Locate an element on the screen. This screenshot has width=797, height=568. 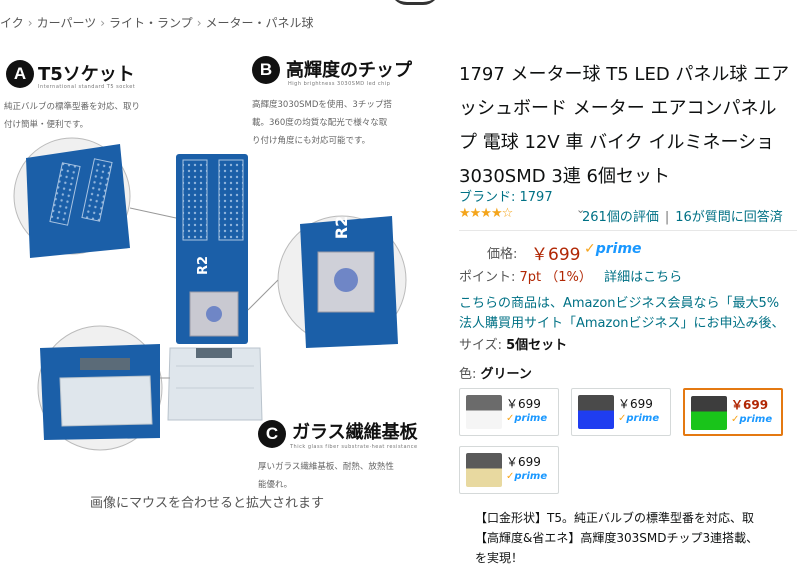
glass-base is located at coordinates (215, 384).